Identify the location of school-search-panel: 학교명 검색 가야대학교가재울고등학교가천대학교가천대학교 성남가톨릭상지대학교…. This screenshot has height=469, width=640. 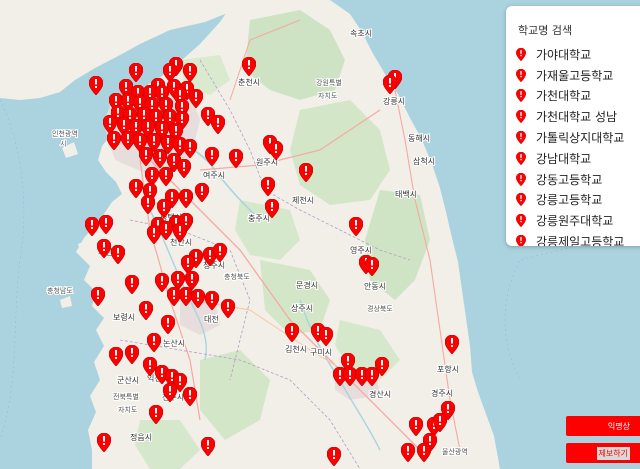
(573, 126).